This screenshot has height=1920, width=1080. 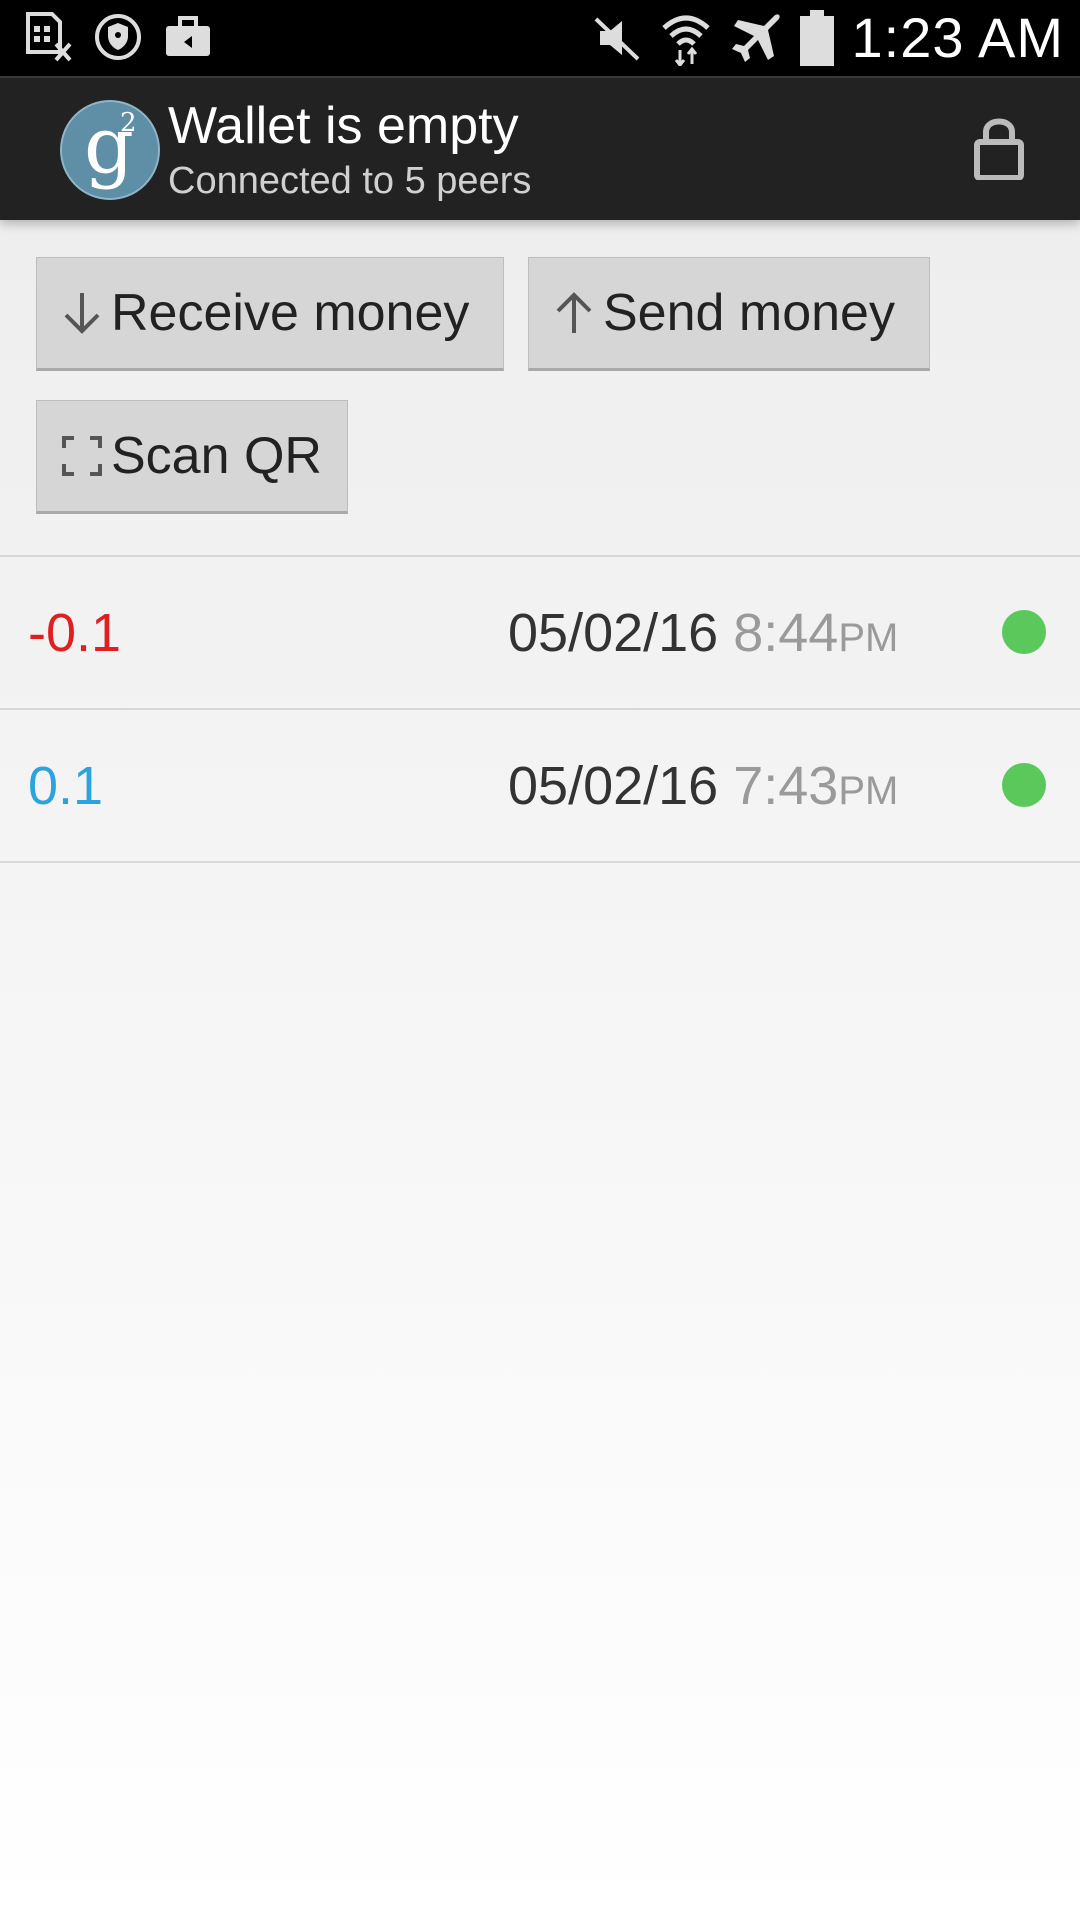 What do you see at coordinates (118, 37) in the screenshot?
I see `shield-icon` at bounding box center [118, 37].